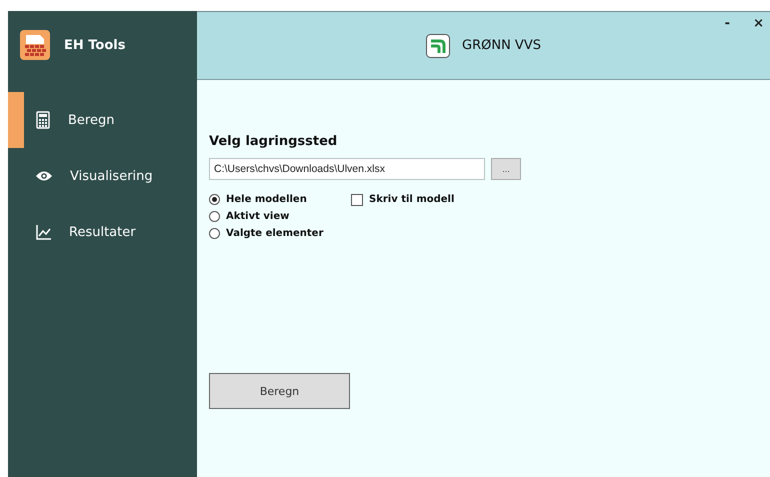  I want to click on close-button: ×, so click(758, 23).